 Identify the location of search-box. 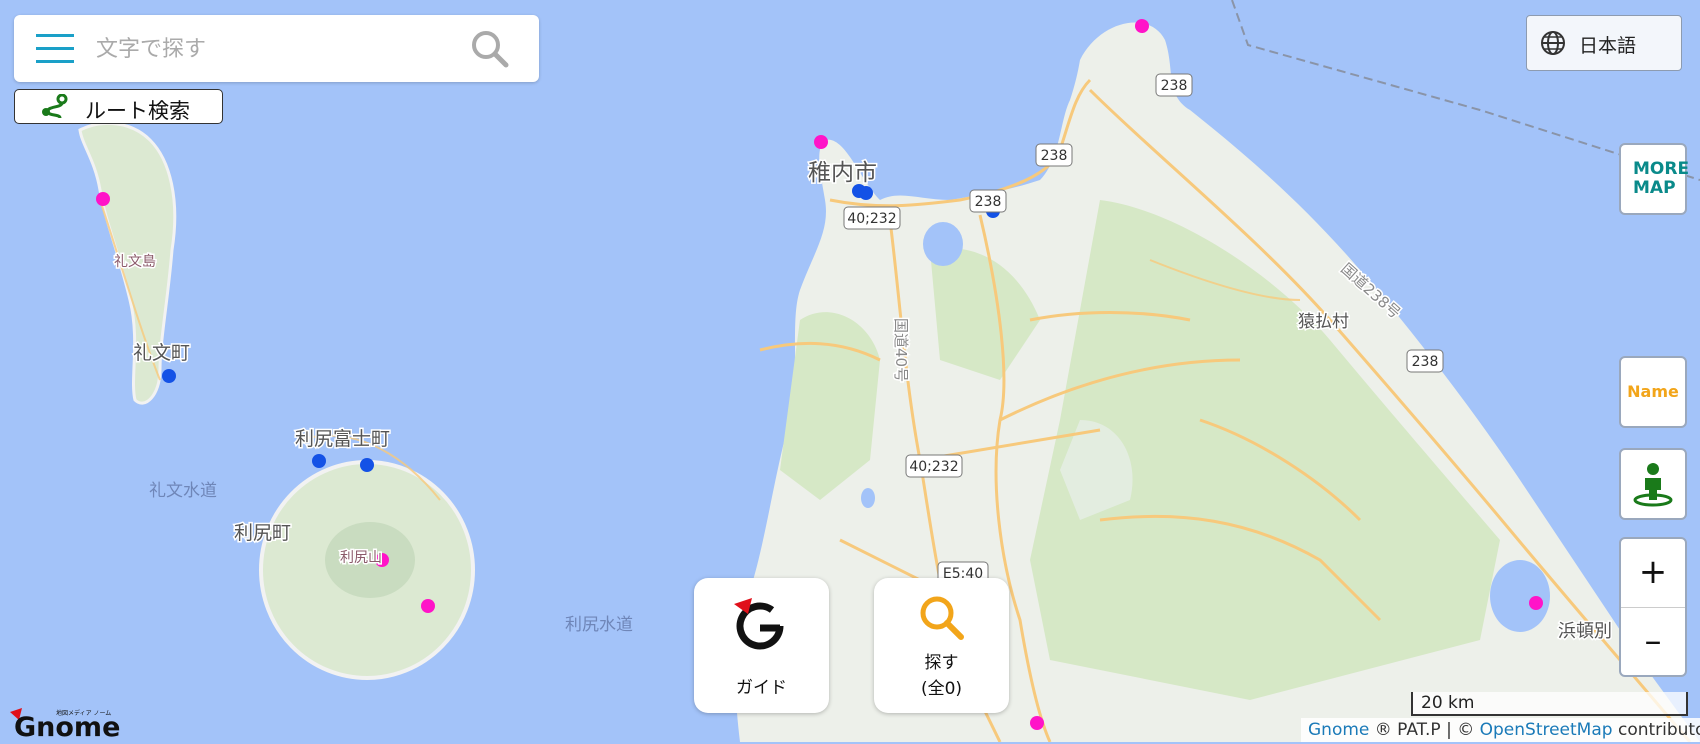
(276, 48).